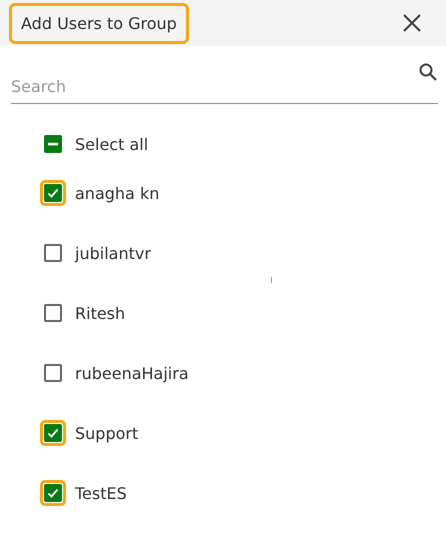 The image size is (446, 543). Describe the element at coordinates (428, 72) in the screenshot. I see `search-icon` at that location.